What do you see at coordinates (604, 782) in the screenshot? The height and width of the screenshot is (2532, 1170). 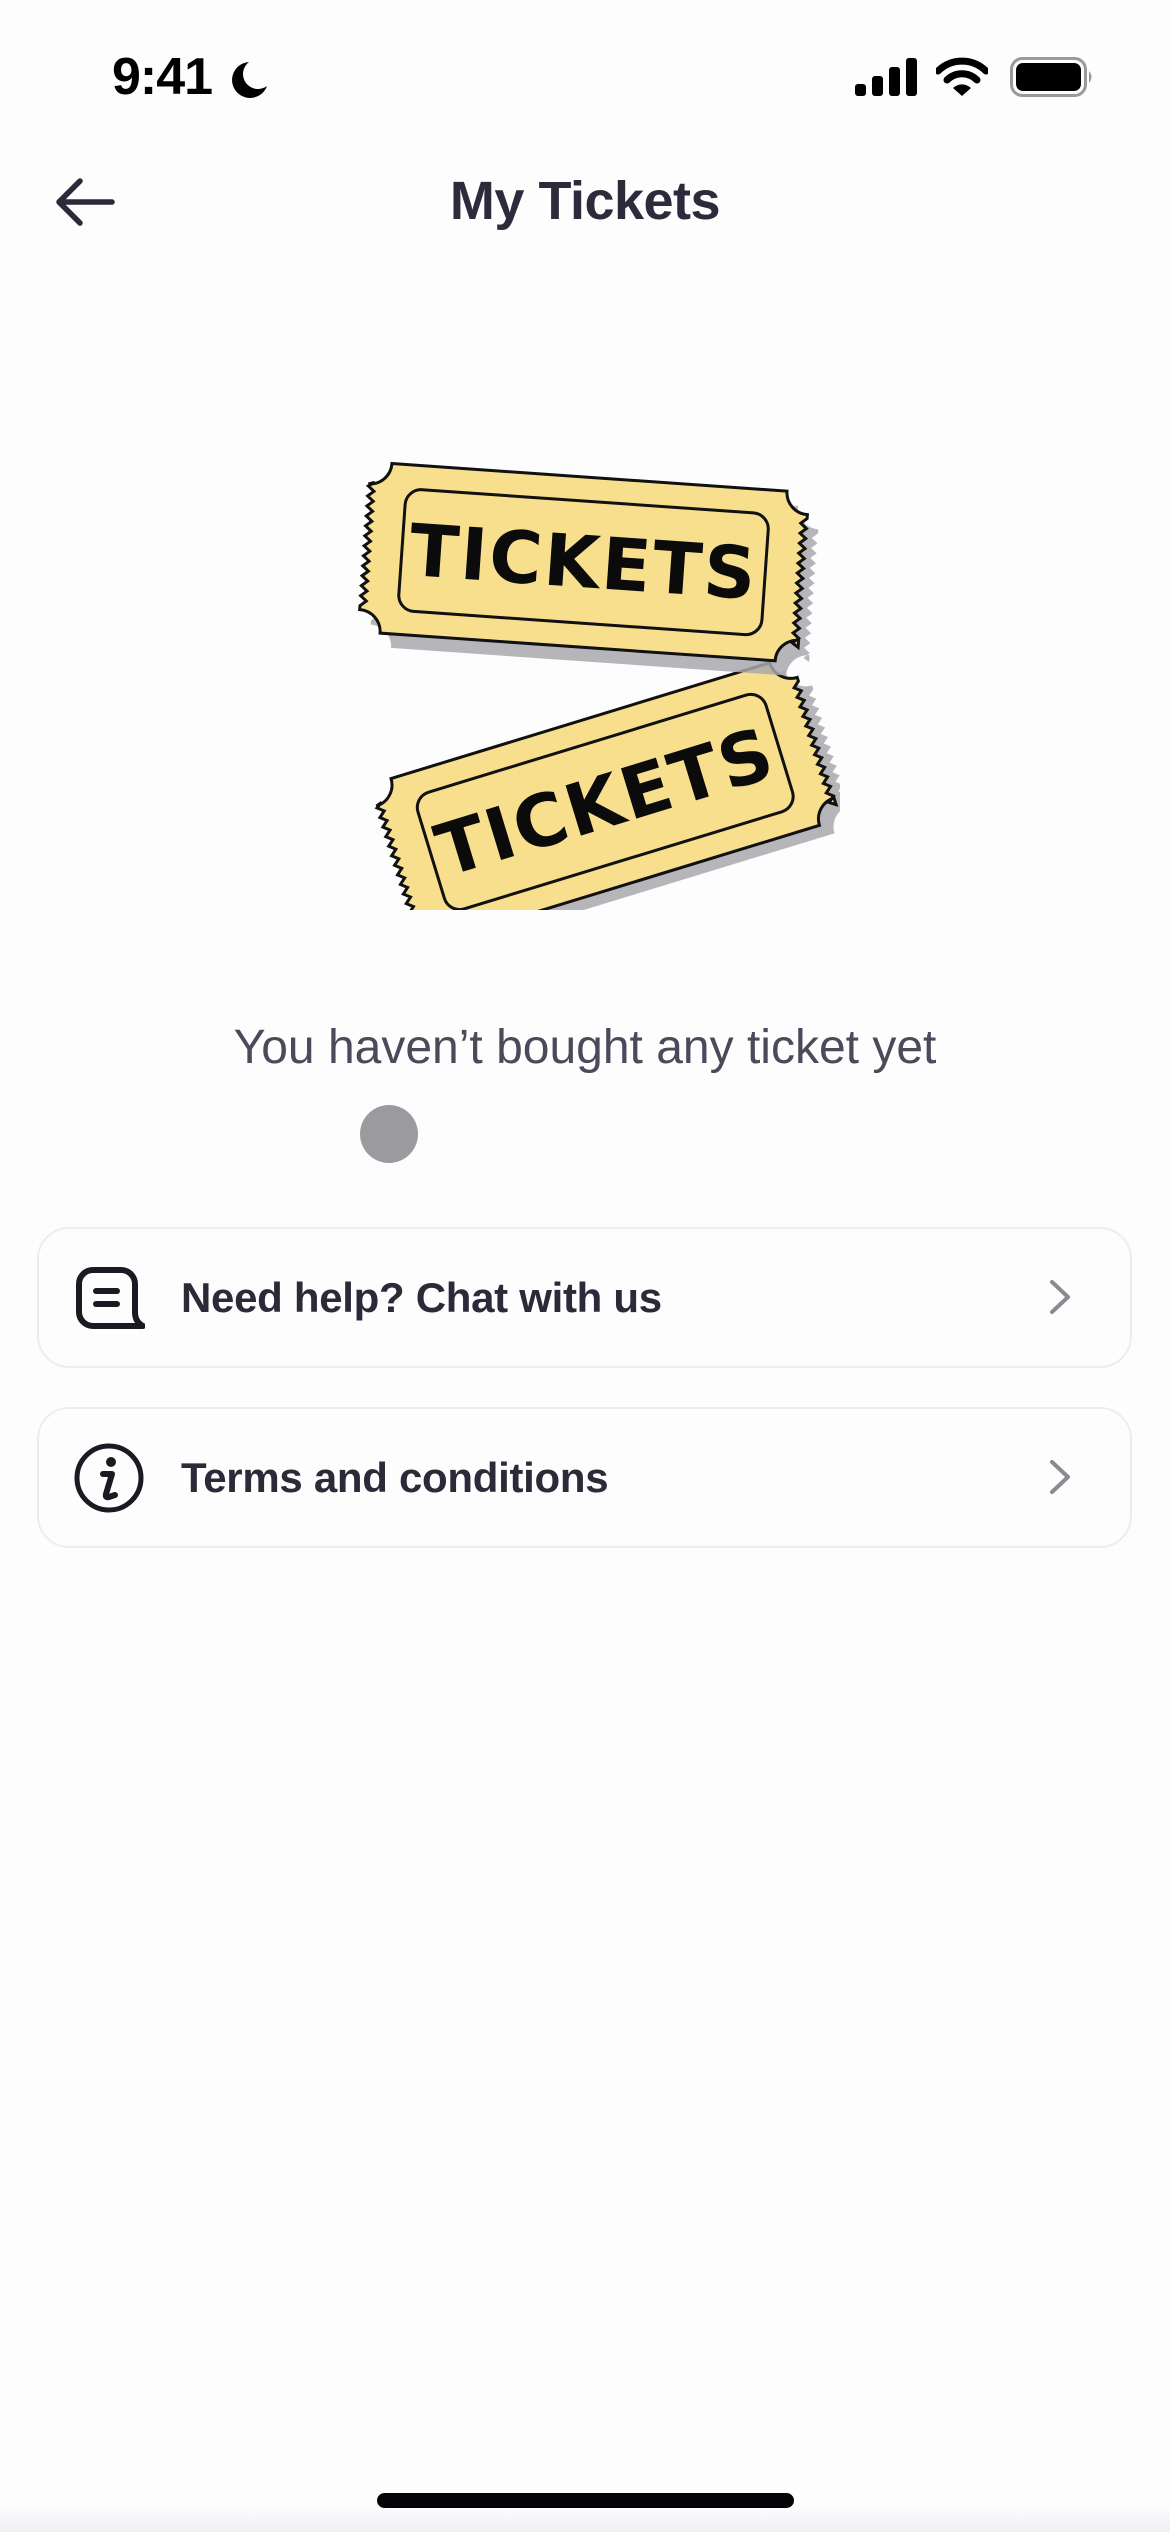 I see `ticket-bottom: TICKETS` at bounding box center [604, 782].